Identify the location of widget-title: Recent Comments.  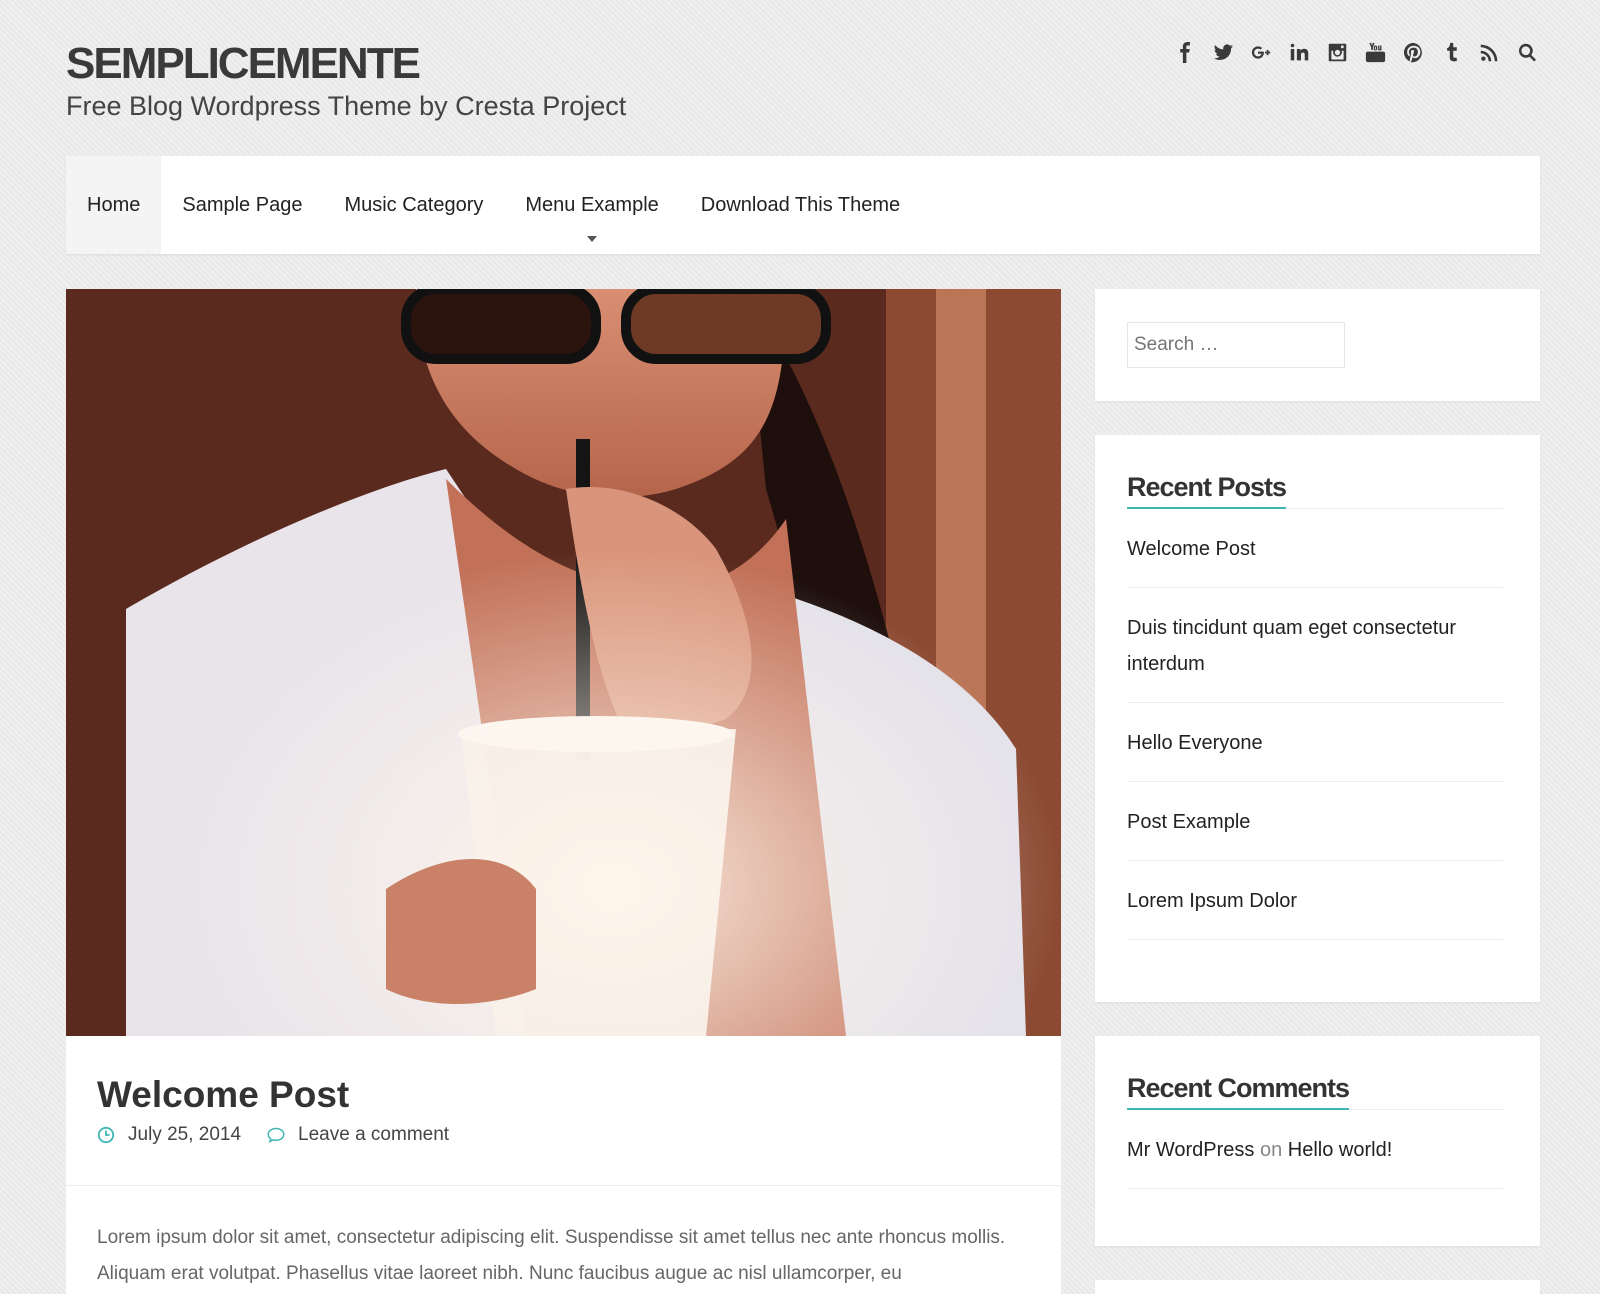
(1315, 1091).